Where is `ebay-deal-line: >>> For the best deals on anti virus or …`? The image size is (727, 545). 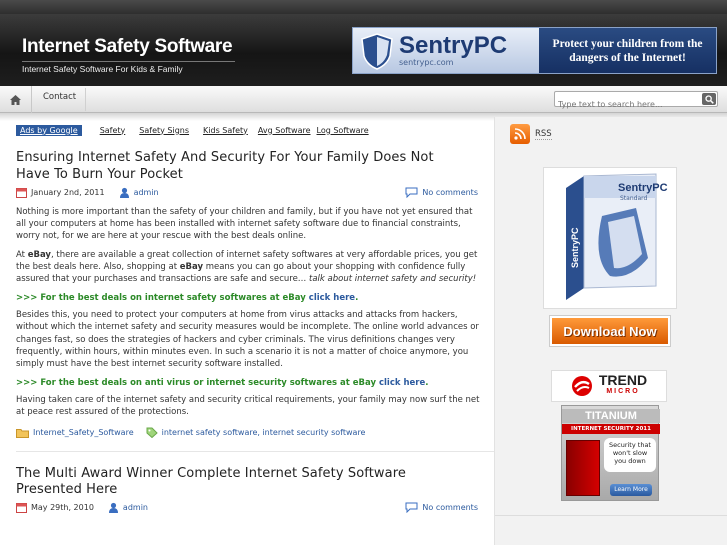
ebay-deal-line: >>> For the best deals on anti virus or … is located at coordinates (222, 383).